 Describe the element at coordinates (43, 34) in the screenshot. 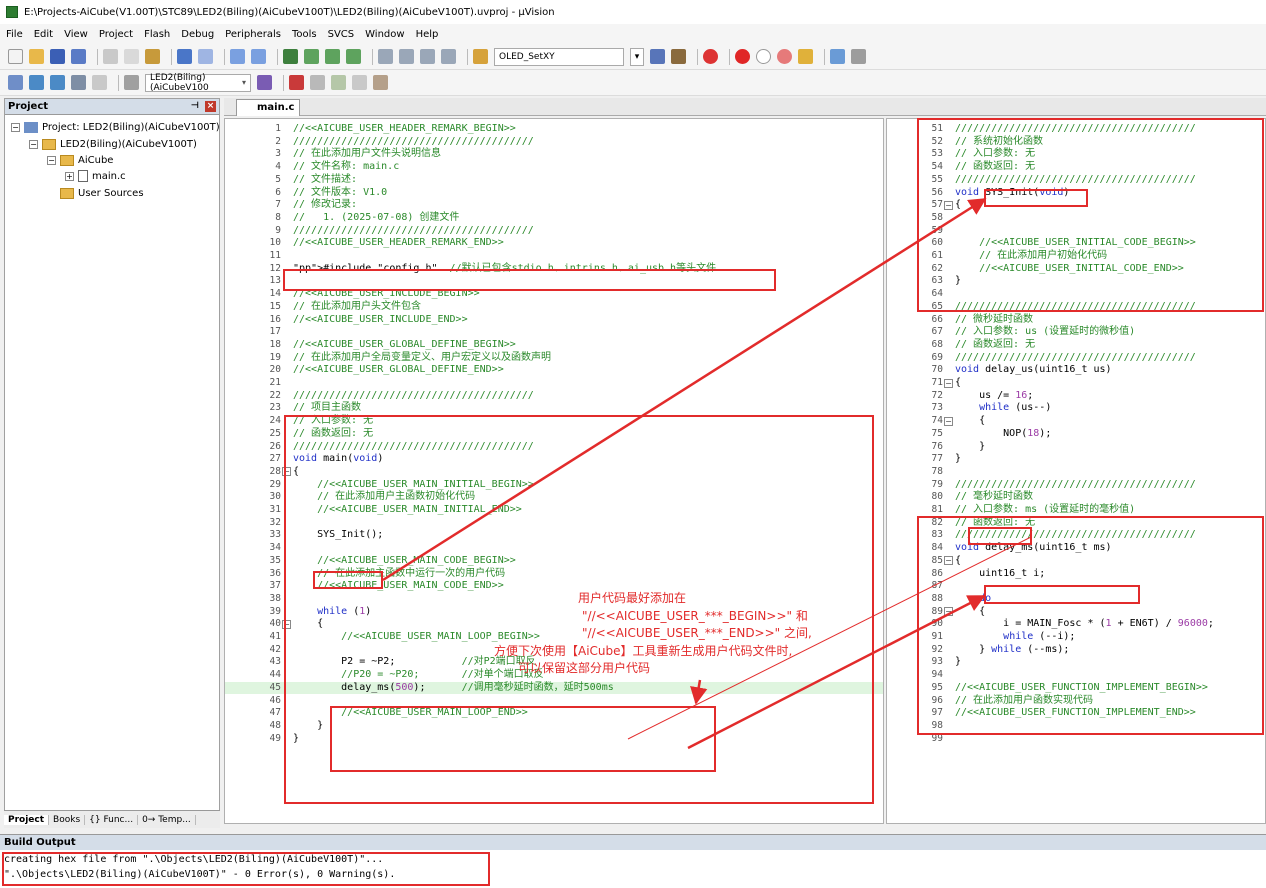

I see `menu-edit: Edit` at that location.